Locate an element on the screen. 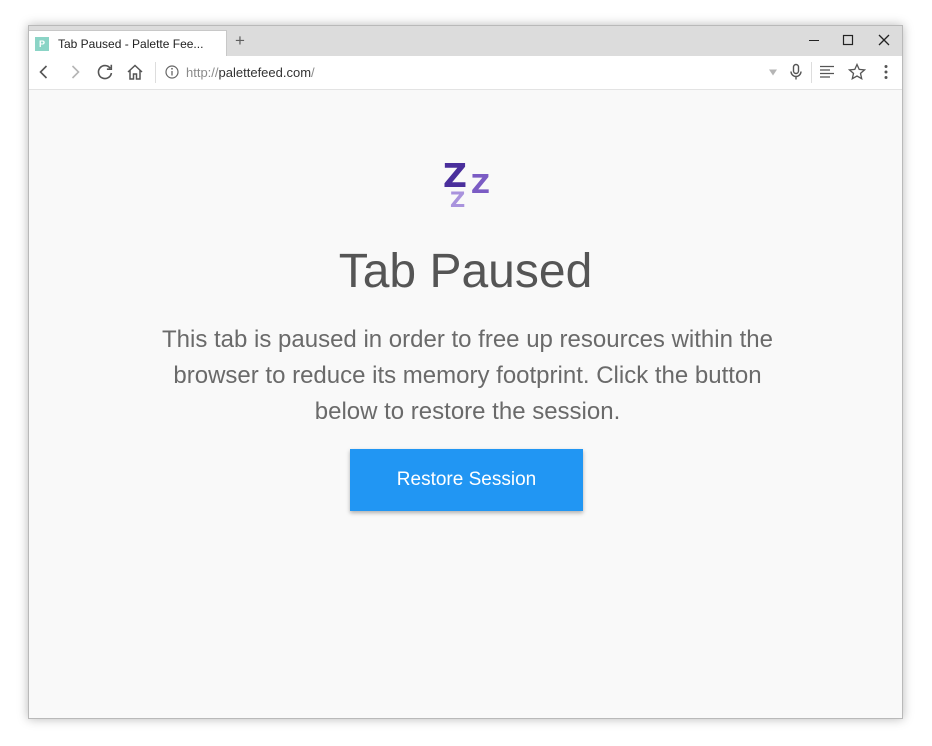 Image resolution: width=932 pixels, height=746 pixels. home-icon is located at coordinates (135, 72).